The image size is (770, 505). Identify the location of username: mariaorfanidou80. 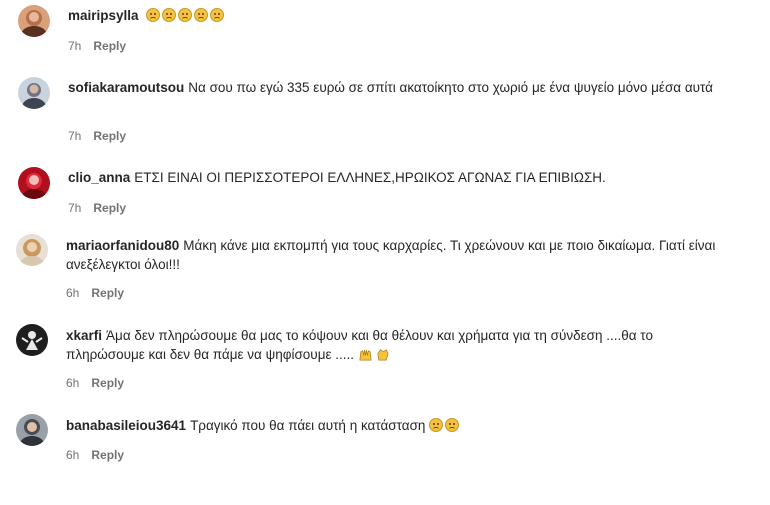
(122, 245).